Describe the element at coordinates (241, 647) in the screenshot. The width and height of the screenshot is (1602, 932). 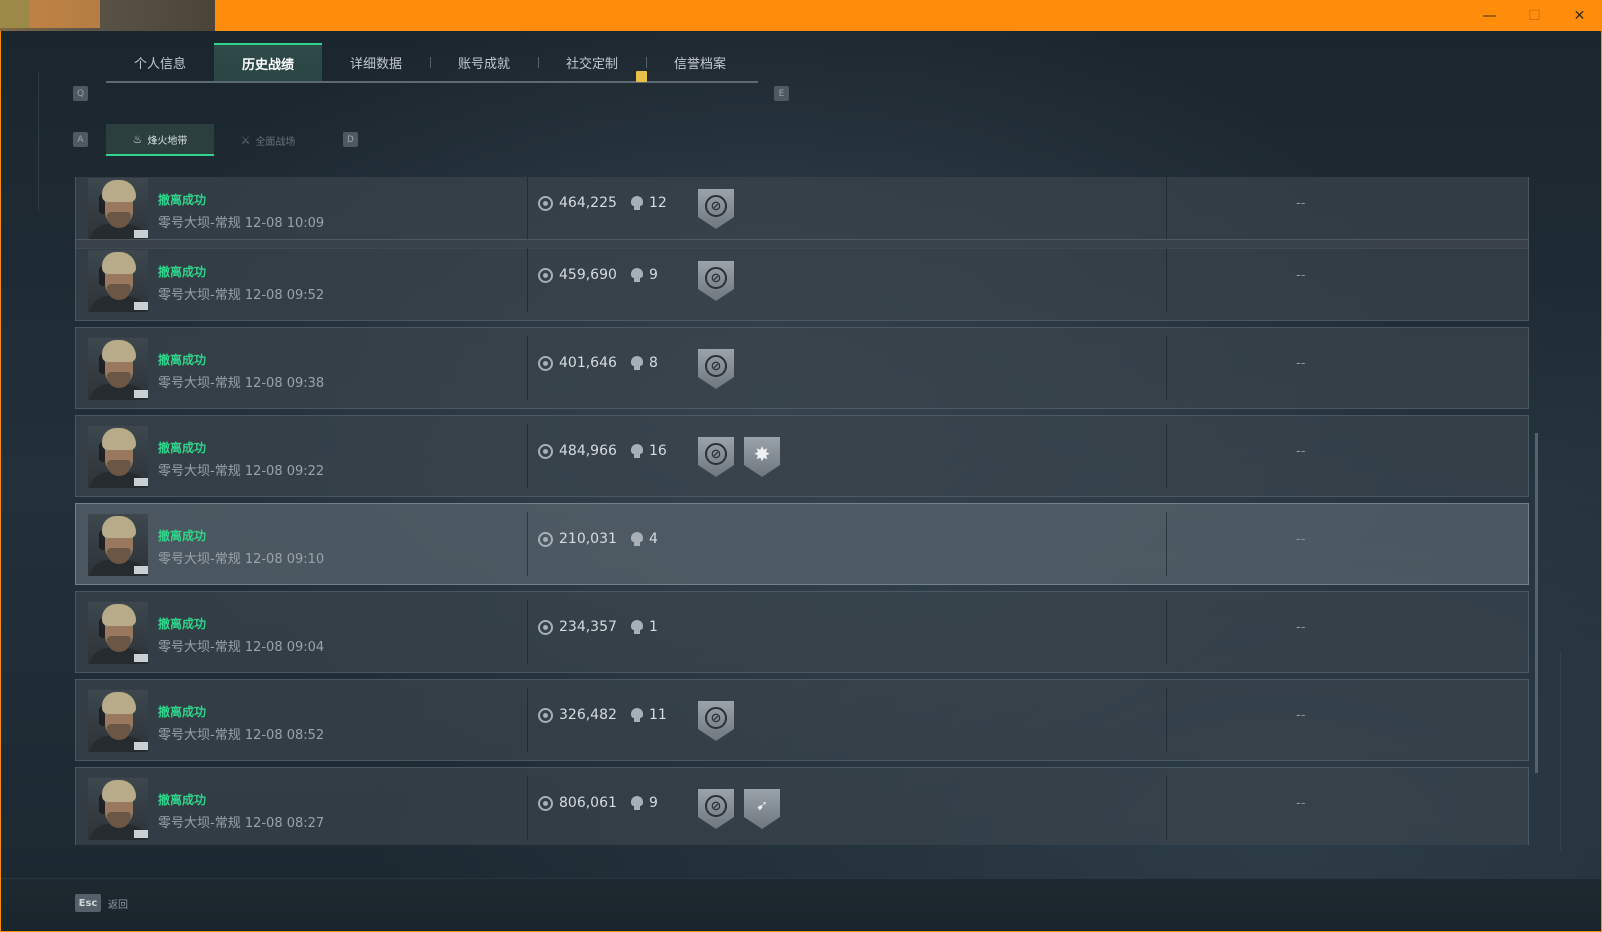
I see `match-map-time: 零号大坝-常规 12-08 09:04` at that location.